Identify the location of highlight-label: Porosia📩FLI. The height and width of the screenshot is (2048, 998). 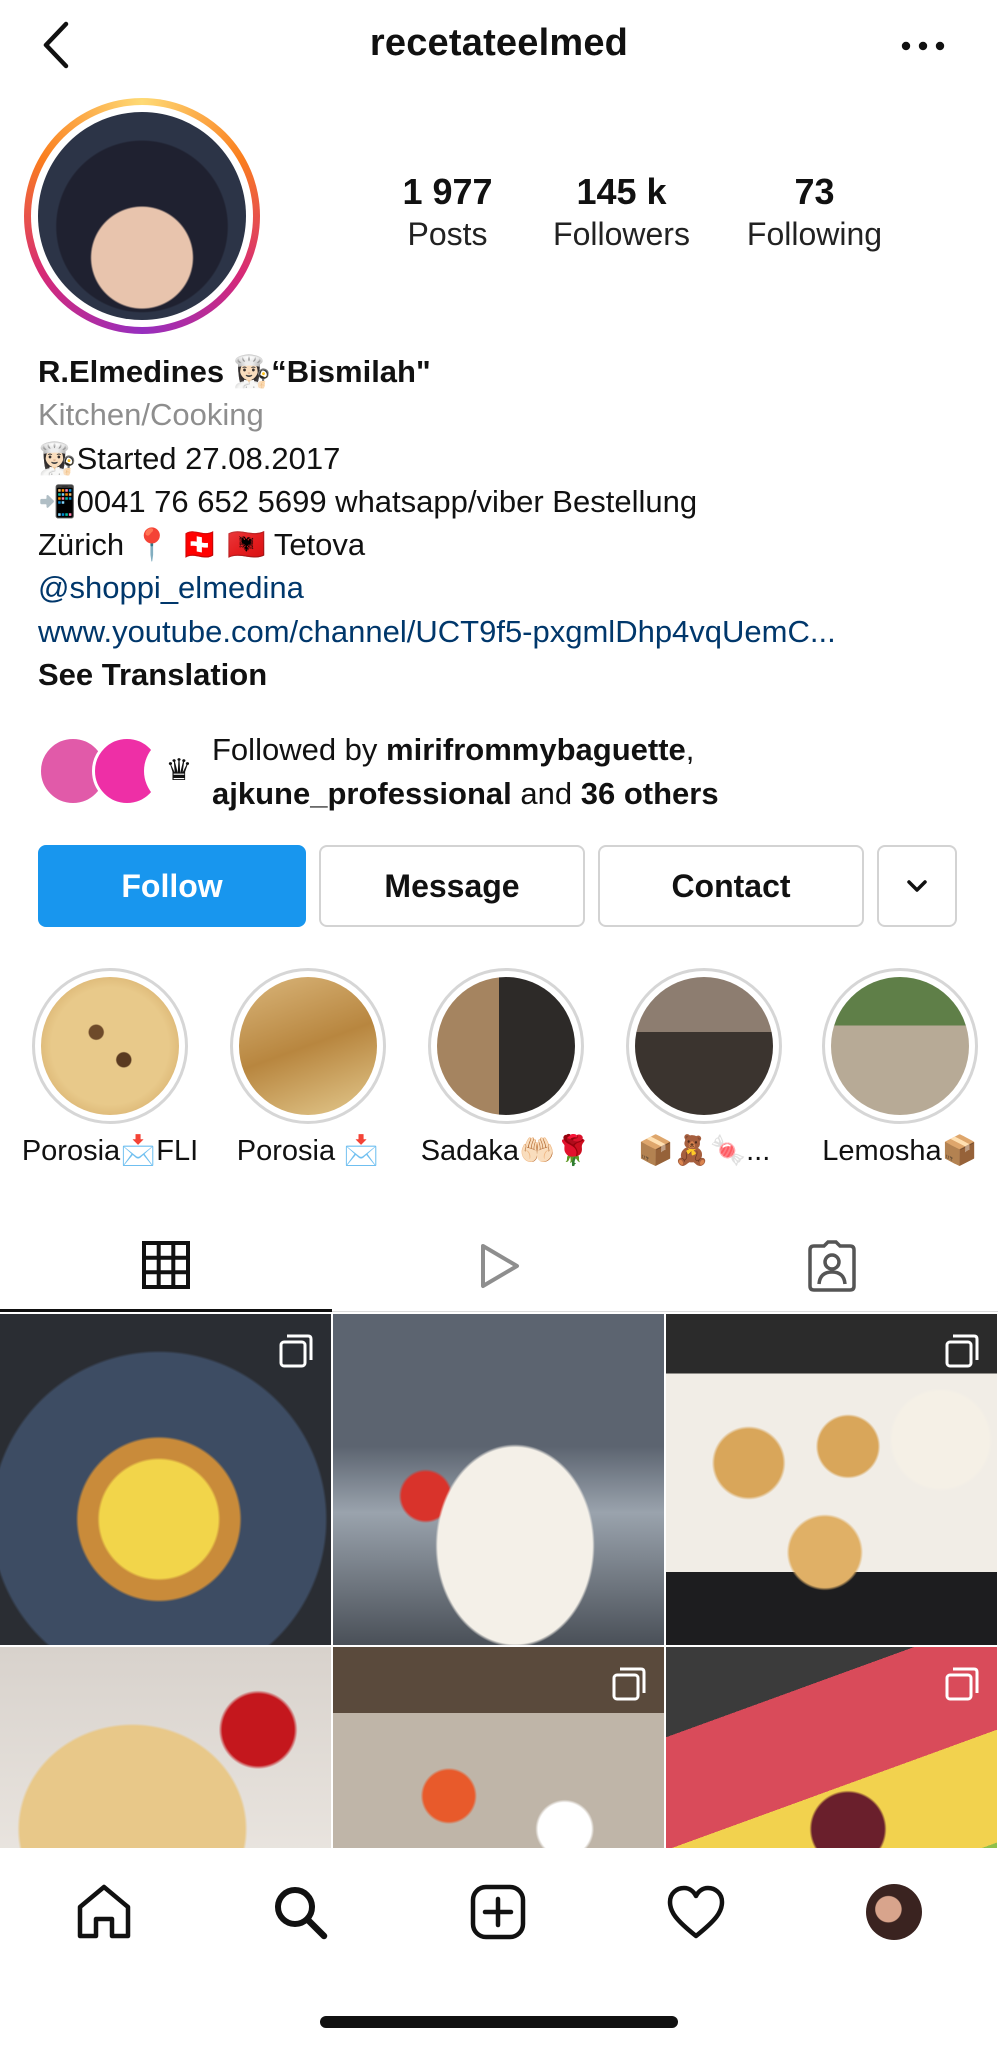
(110, 1151).